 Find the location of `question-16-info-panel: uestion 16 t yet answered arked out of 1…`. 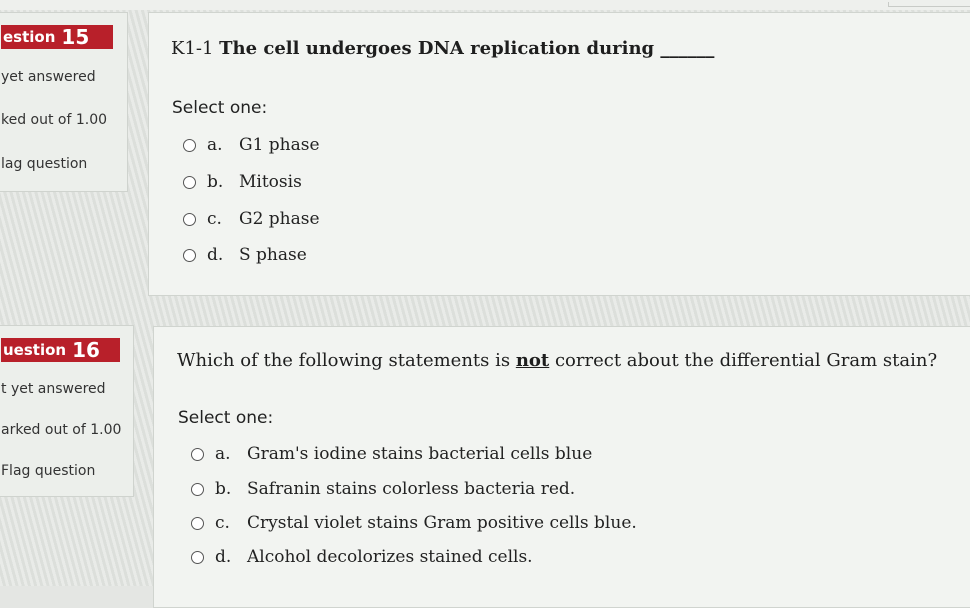

question-16-info-panel: uestion 16 t yet answered arked out of 1… is located at coordinates (67, 411).